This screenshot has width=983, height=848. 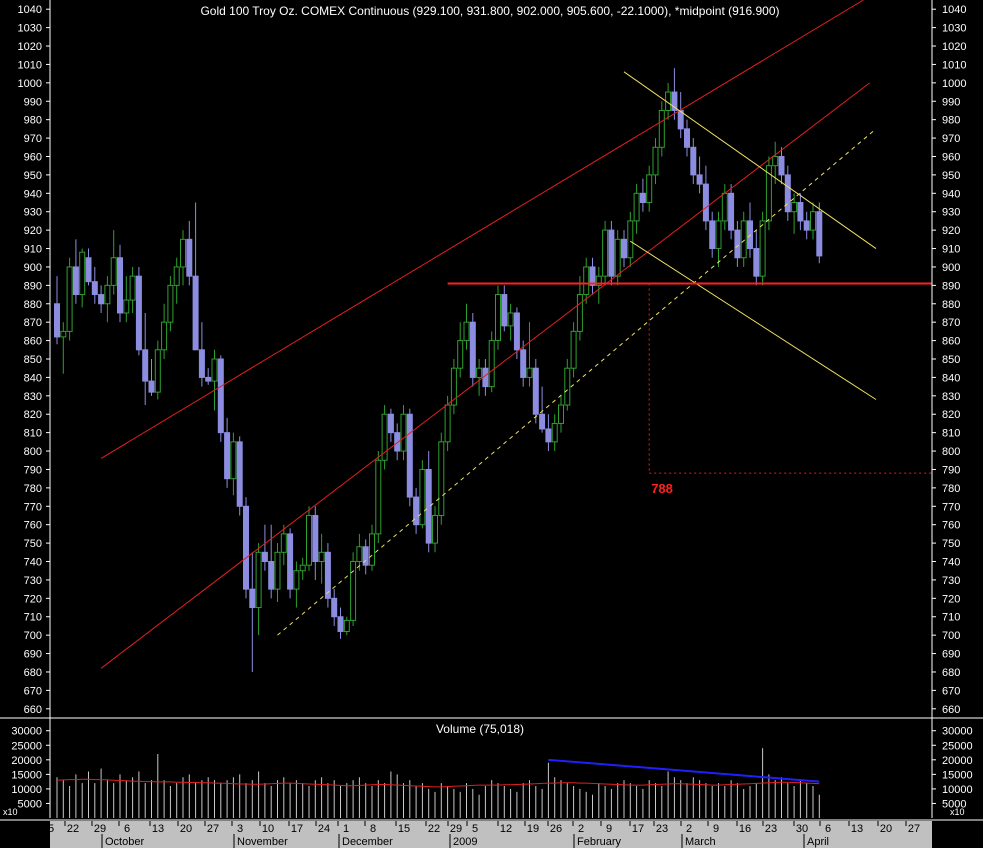 What do you see at coordinates (951, 673) in the screenshot?
I see `y-tick-label-right: 680` at bounding box center [951, 673].